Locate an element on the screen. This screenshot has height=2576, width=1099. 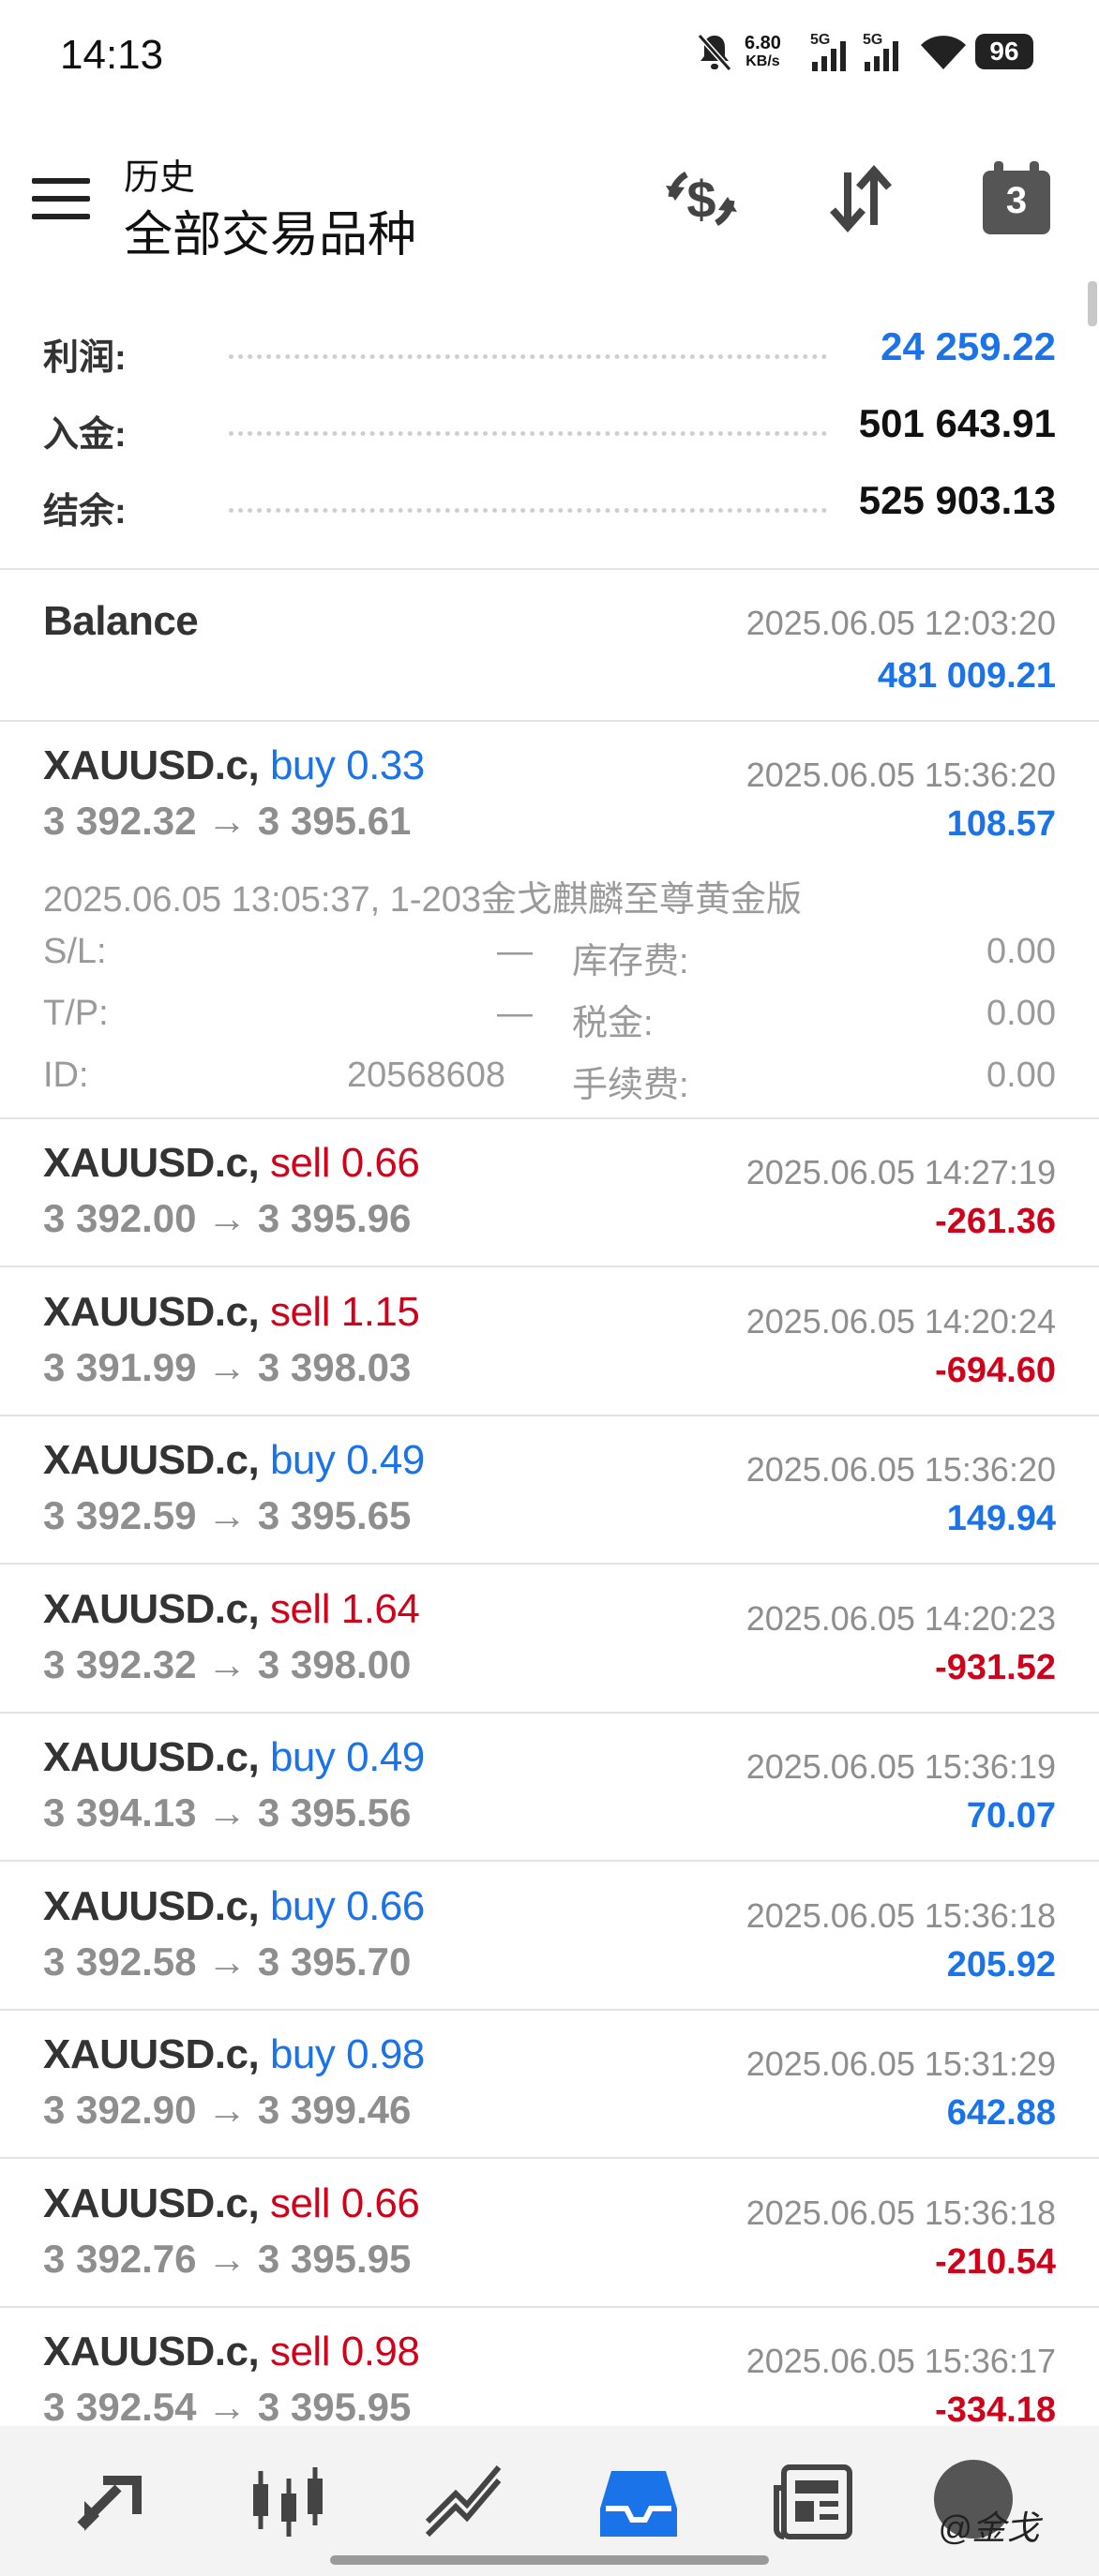
sl-label: S/L: is located at coordinates (75, 952).